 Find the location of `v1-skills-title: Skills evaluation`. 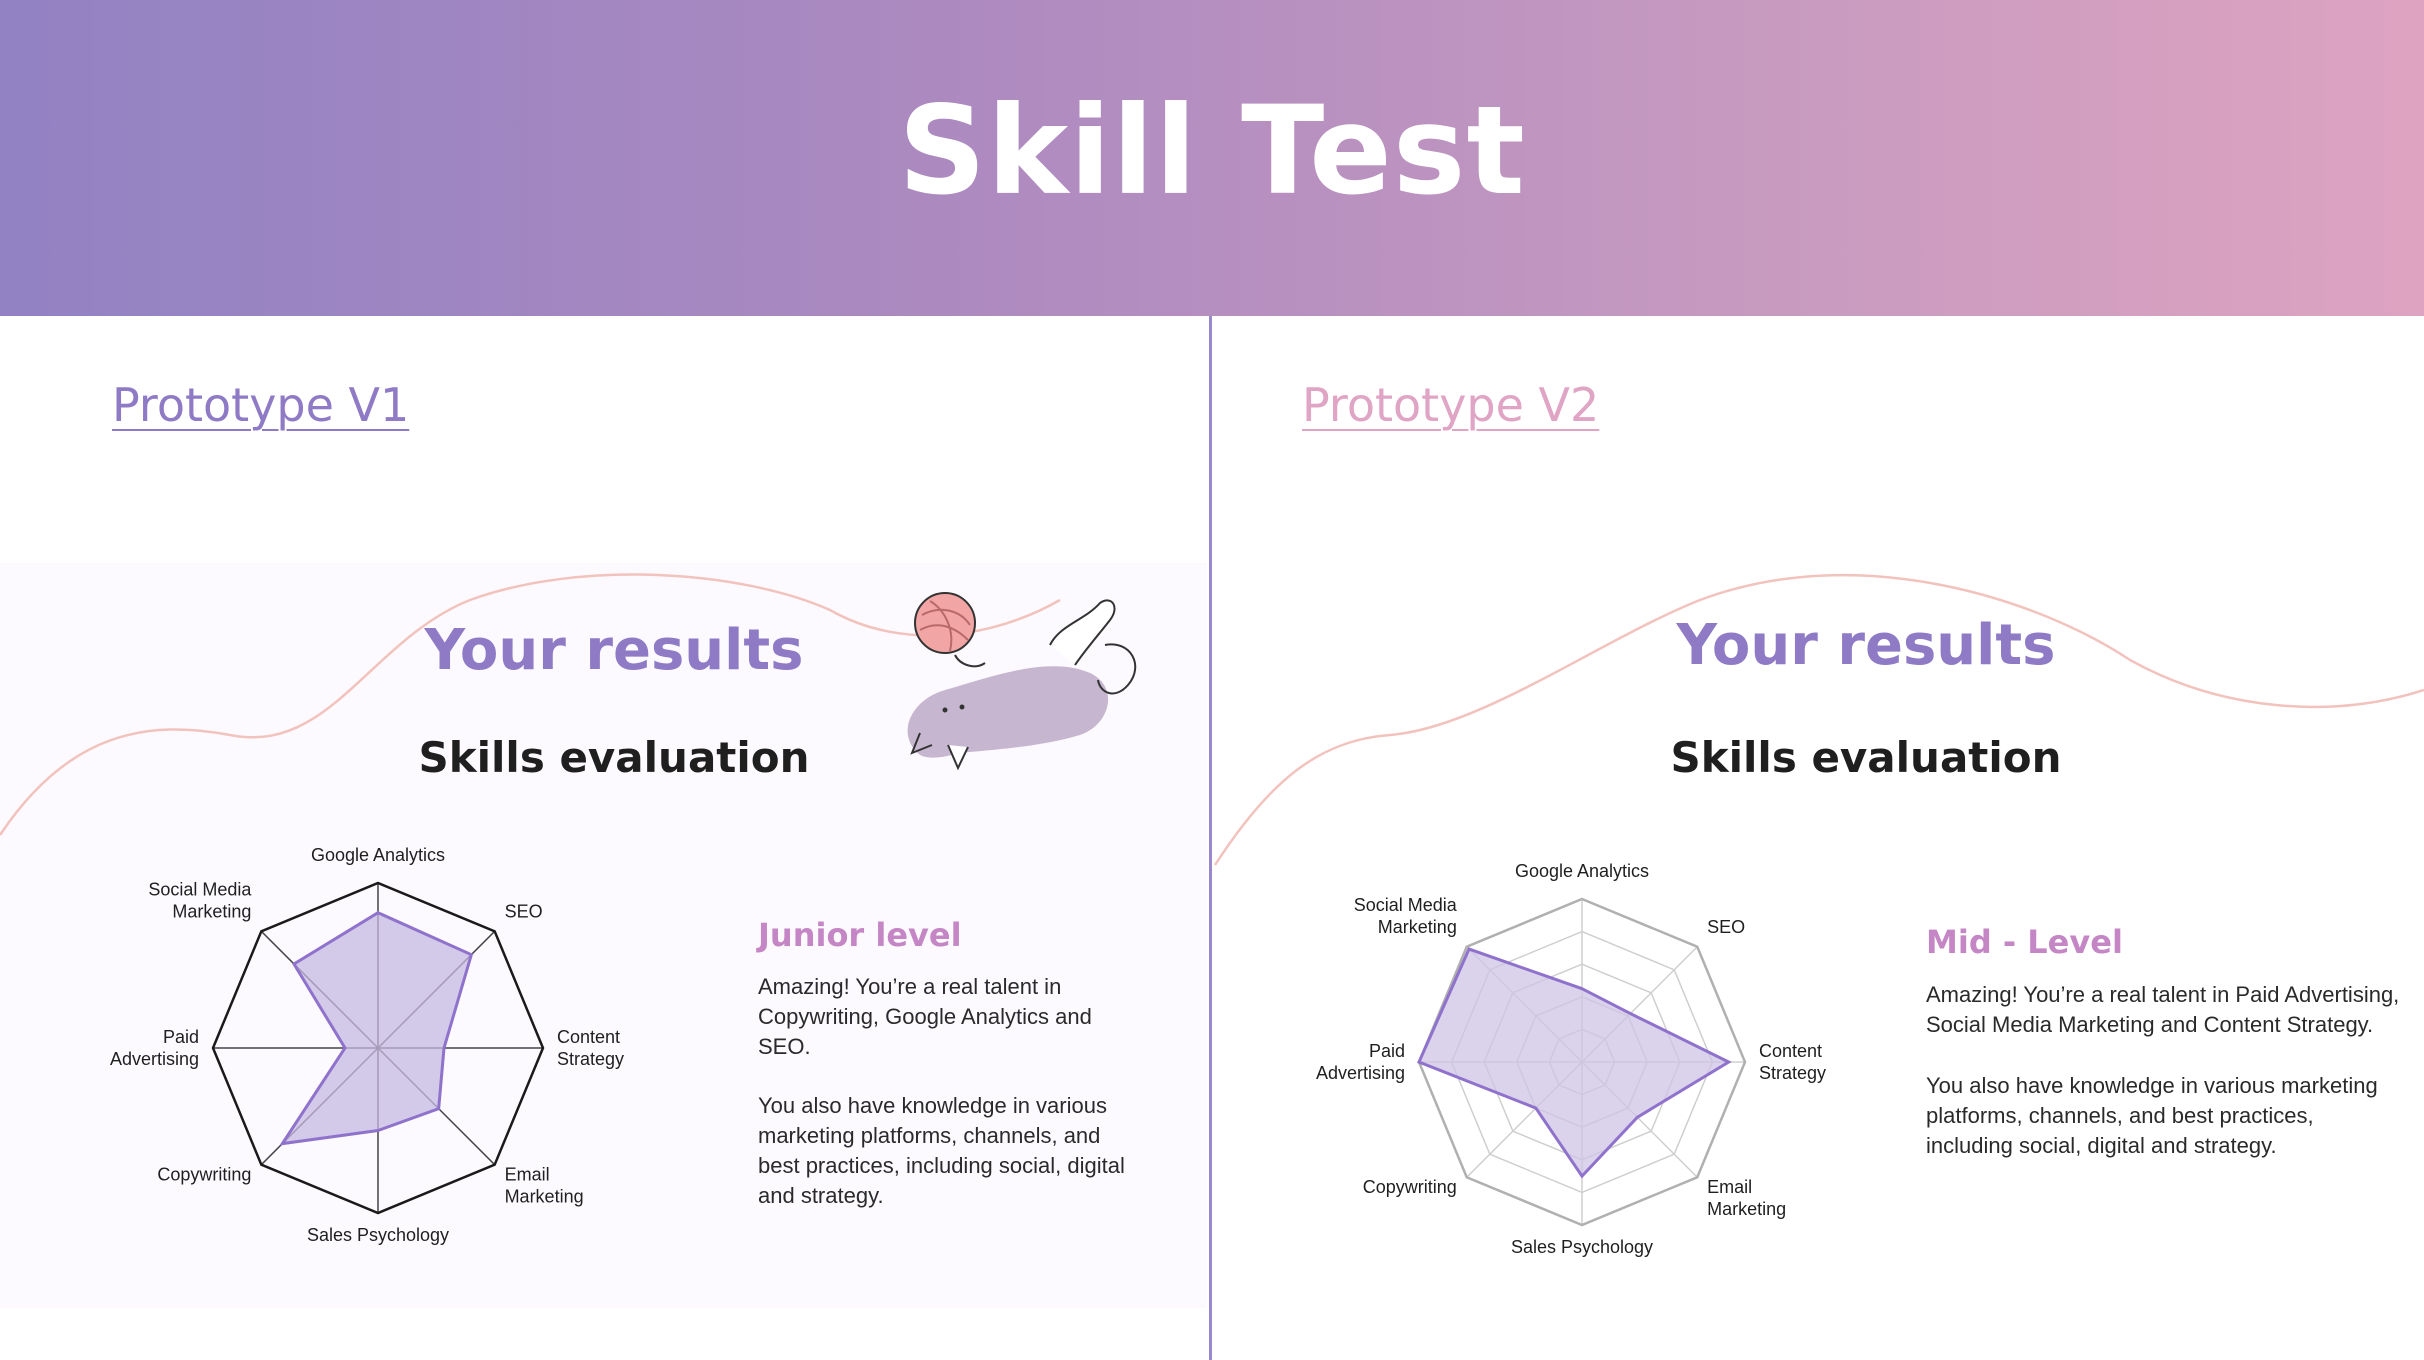

v1-skills-title: Skills evaluation is located at coordinates (614, 757).